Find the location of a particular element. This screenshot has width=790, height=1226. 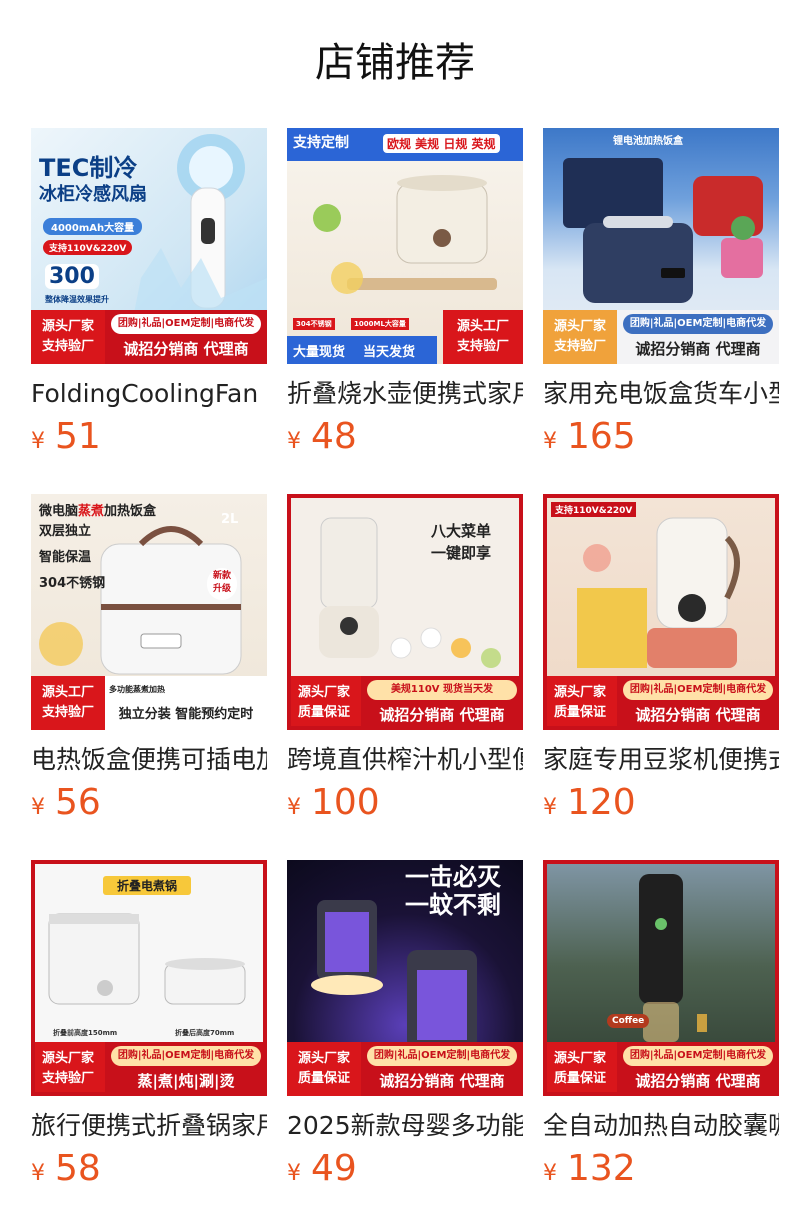

image-note: 1000ML大容量 is located at coordinates (380, 324).